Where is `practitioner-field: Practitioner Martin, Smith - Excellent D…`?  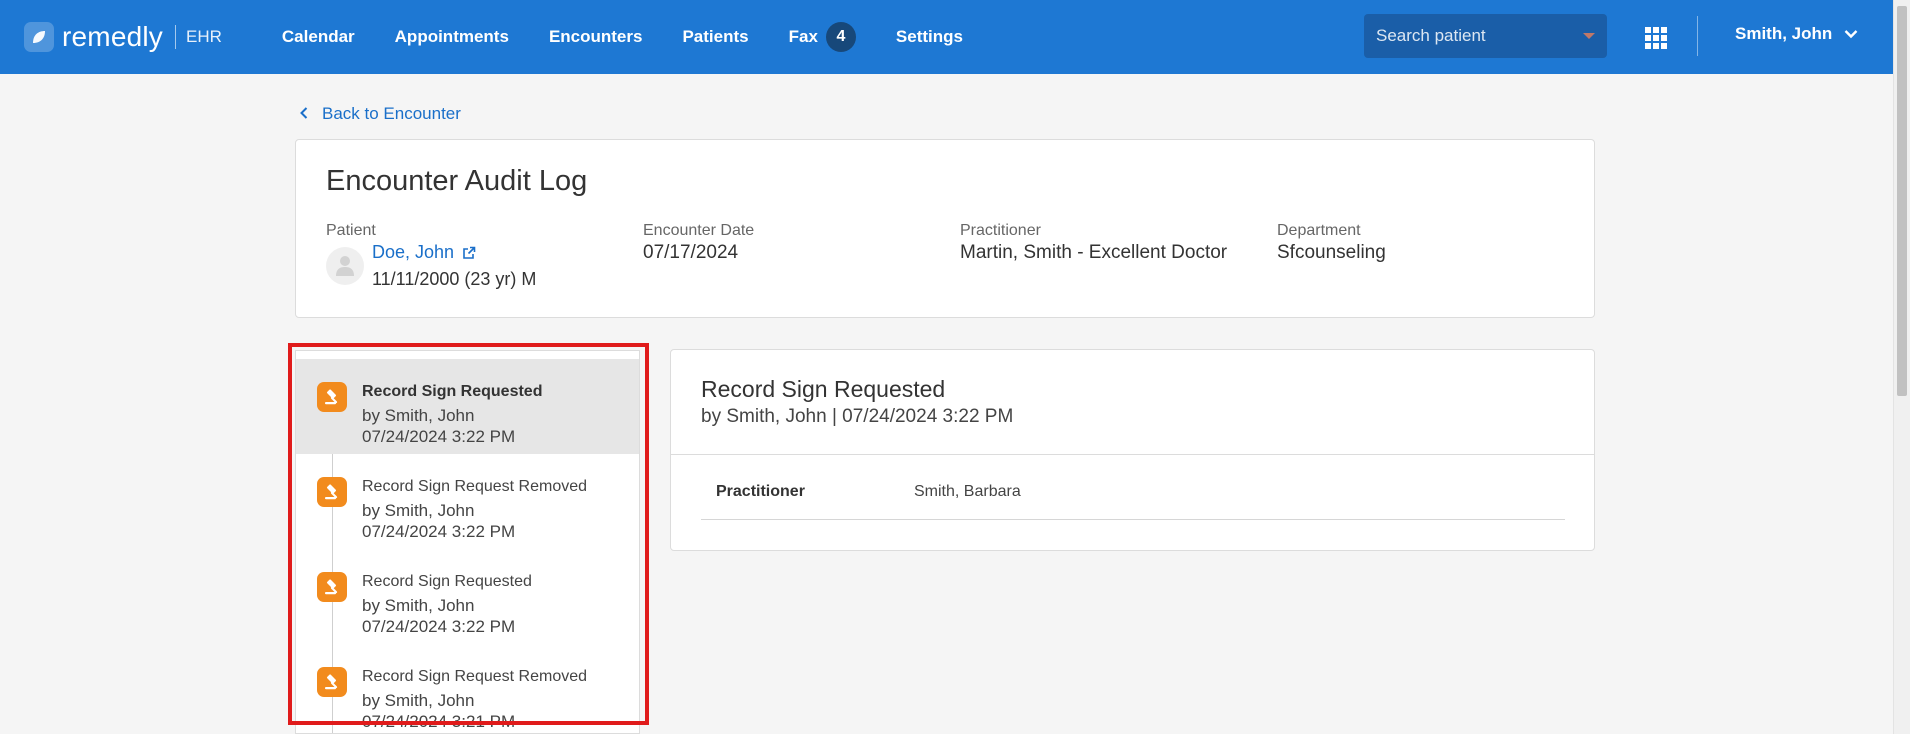
practitioner-field: Practitioner Martin, Smith - Excellent D… is located at coordinates (1093, 243).